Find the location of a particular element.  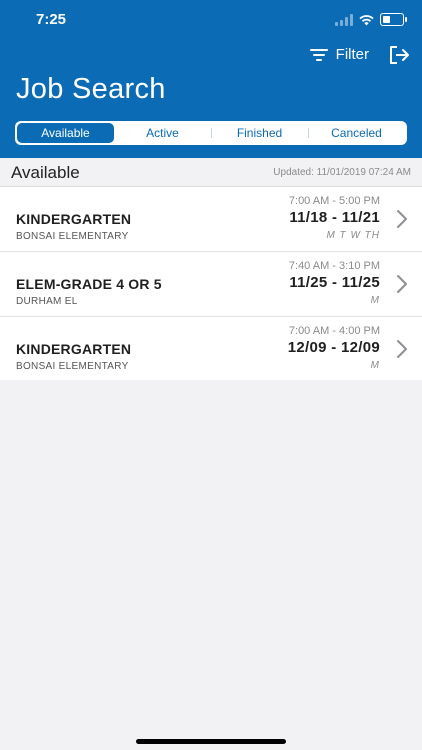

wifi-icon is located at coordinates (366, 19).